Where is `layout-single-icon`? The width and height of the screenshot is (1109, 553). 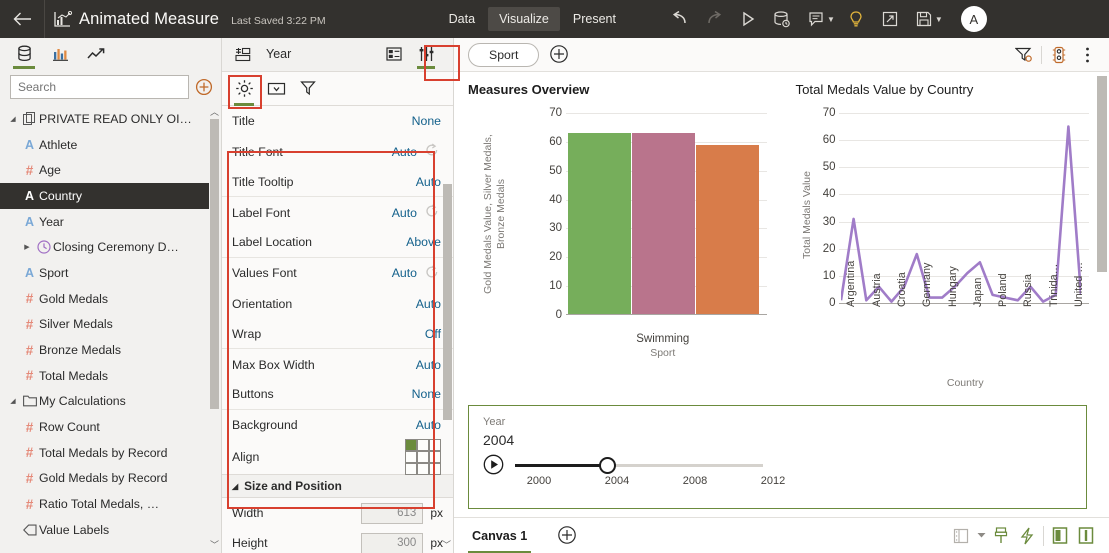 layout-single-icon is located at coordinates (1060, 536).